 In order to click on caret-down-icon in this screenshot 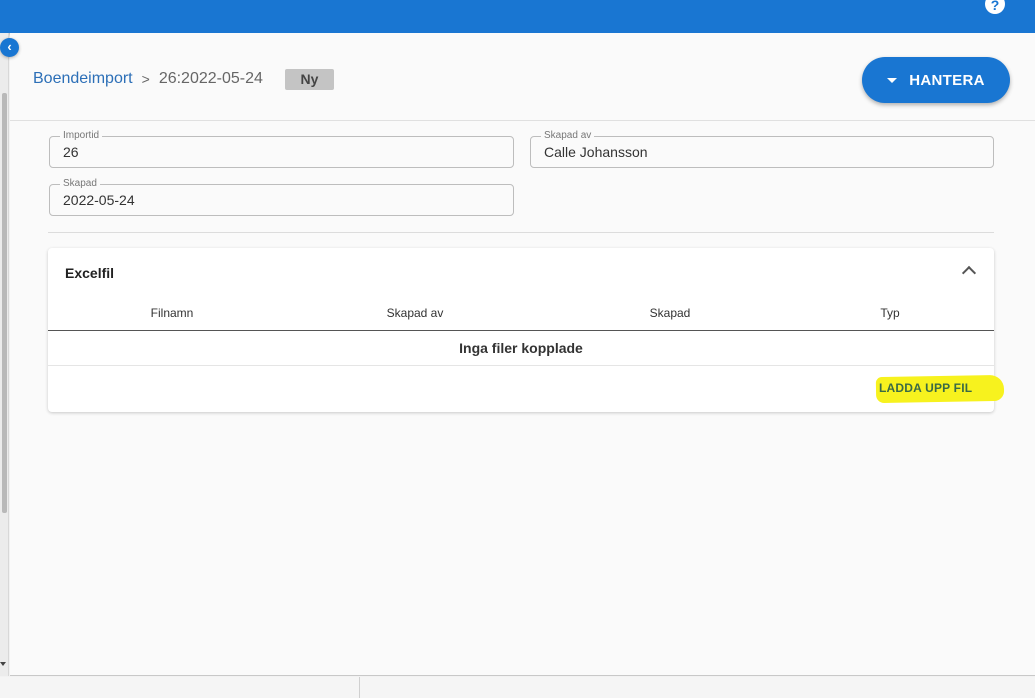, I will do `click(892, 80)`.